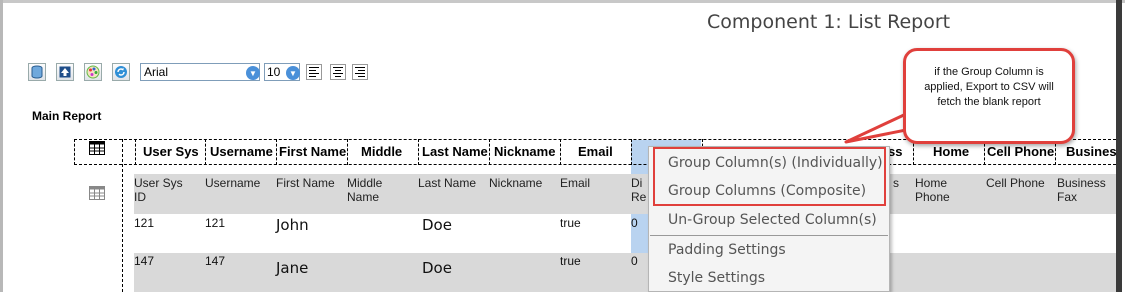 Image resolution: width=1125 pixels, height=292 pixels. What do you see at coordinates (200, 72) in the screenshot?
I see `font-family-select: Arial` at bounding box center [200, 72].